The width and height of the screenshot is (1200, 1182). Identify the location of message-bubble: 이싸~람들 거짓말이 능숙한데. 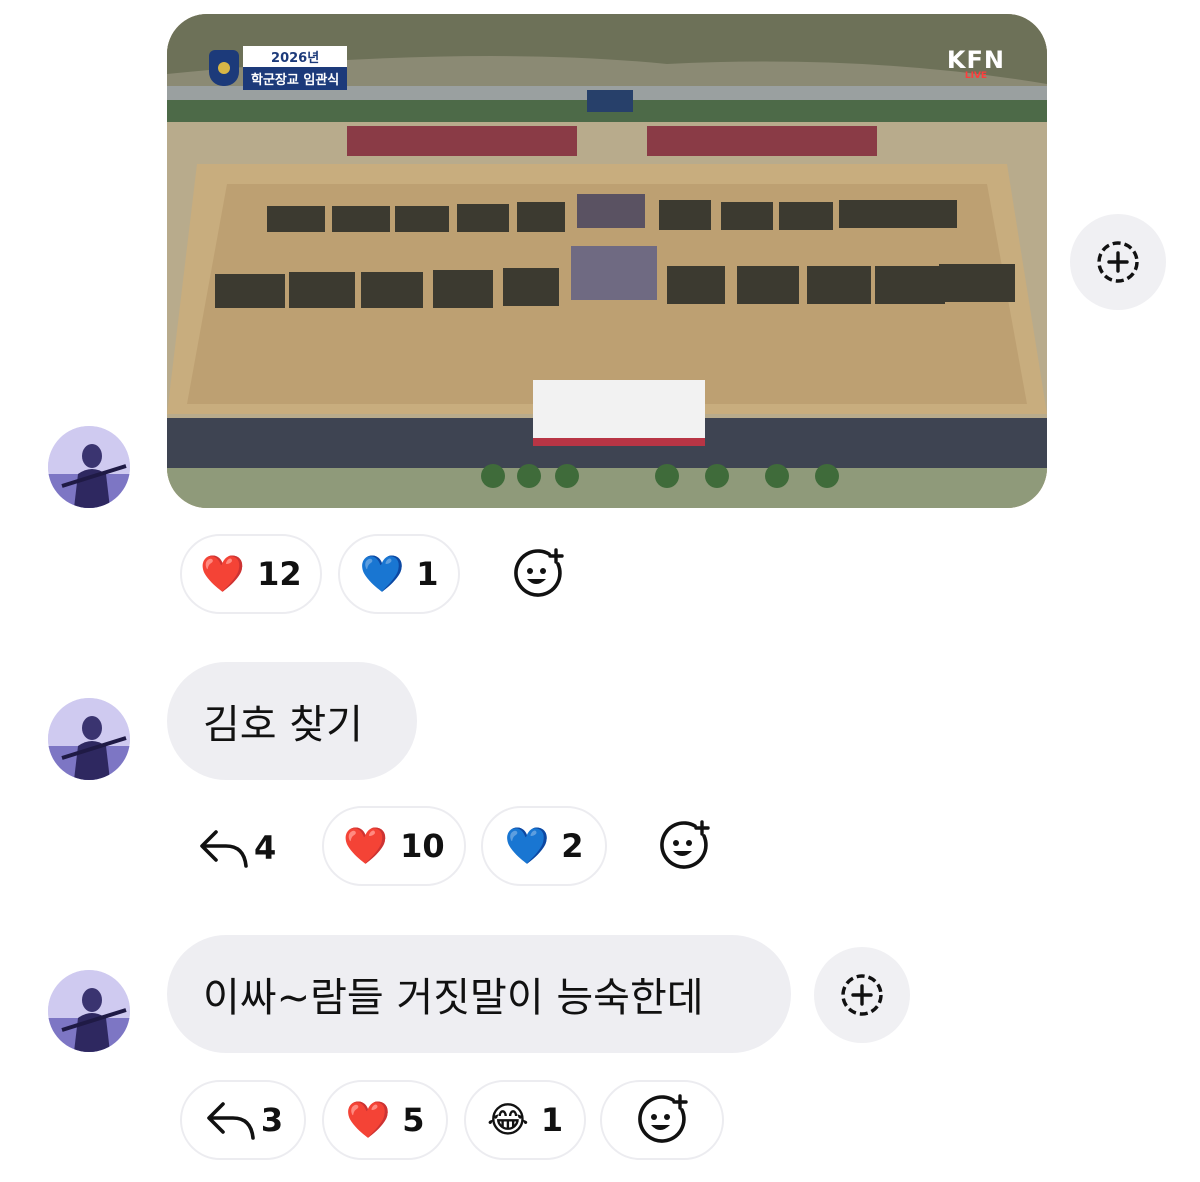
(479, 994).